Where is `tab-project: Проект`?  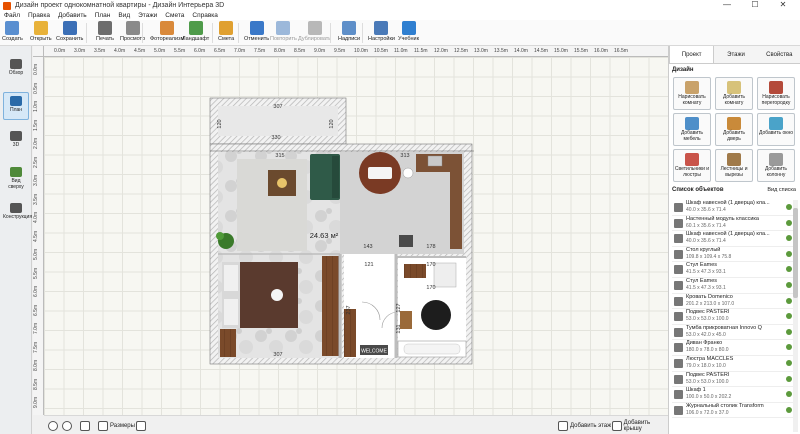 tab-project: Проект is located at coordinates (692, 54).